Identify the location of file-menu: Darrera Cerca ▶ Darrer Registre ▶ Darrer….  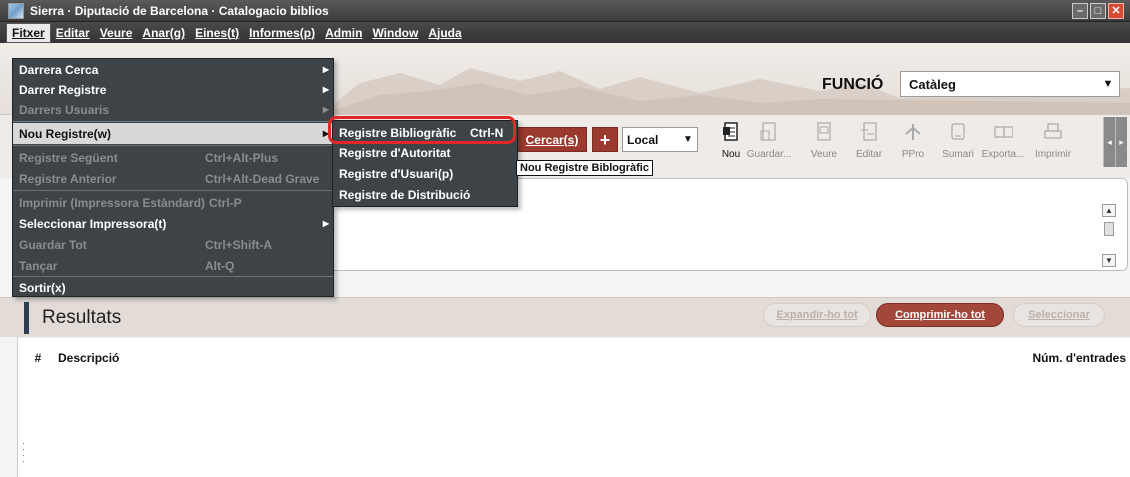
(173, 177).